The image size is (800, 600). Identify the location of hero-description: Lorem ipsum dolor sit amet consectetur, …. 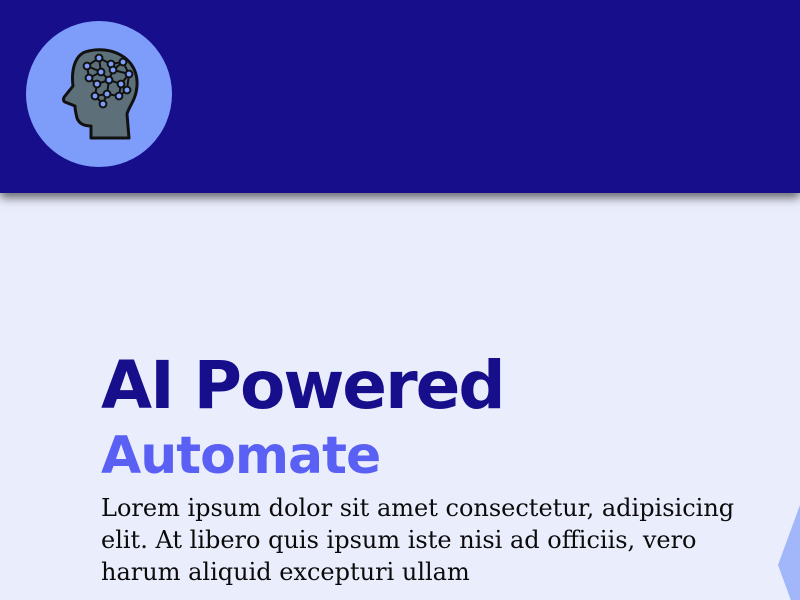
(418, 540).